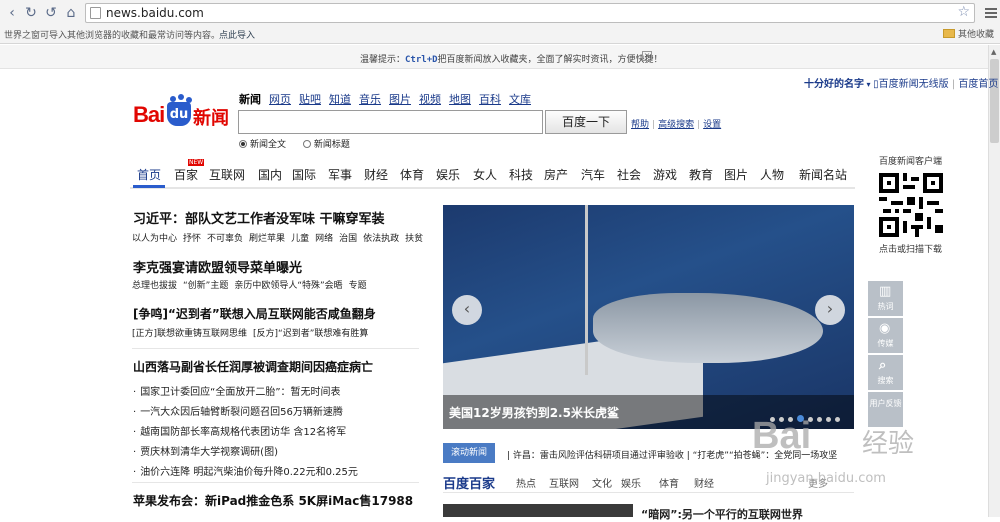  What do you see at coordinates (340, 174) in the screenshot?
I see `nav-item: 军事` at bounding box center [340, 174].